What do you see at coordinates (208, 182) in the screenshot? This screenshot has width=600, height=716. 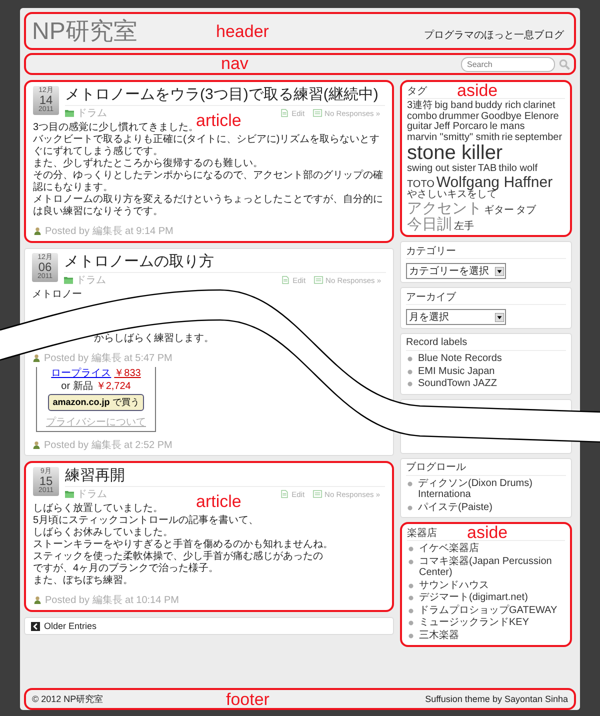 I see `body-text: その分、ゆっくりとしたテンポからになるので、アクセント部のグリップの確認にもなります。` at bounding box center [208, 182].